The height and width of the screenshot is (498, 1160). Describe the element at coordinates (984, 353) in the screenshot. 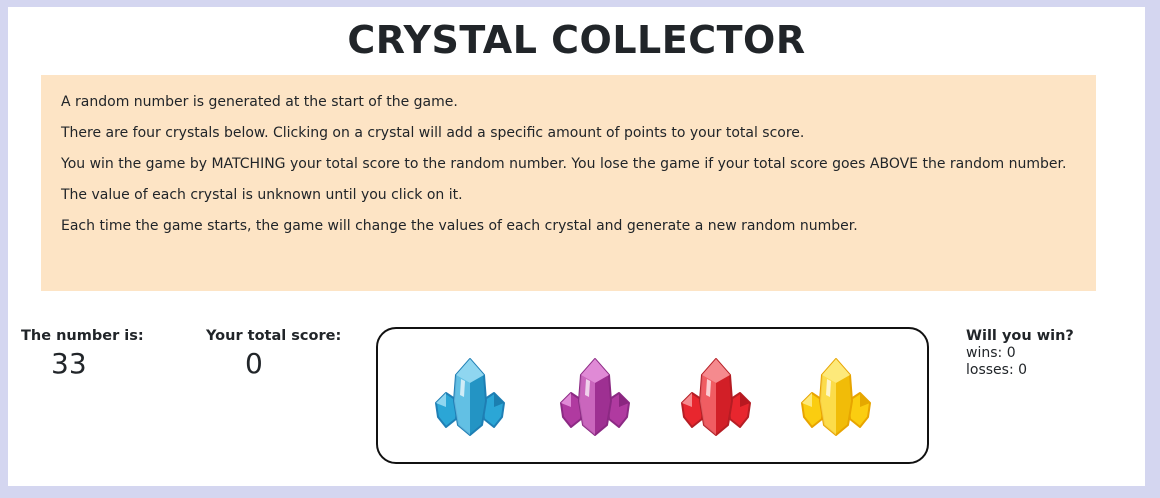

I see `wins-label: wins:` at that location.